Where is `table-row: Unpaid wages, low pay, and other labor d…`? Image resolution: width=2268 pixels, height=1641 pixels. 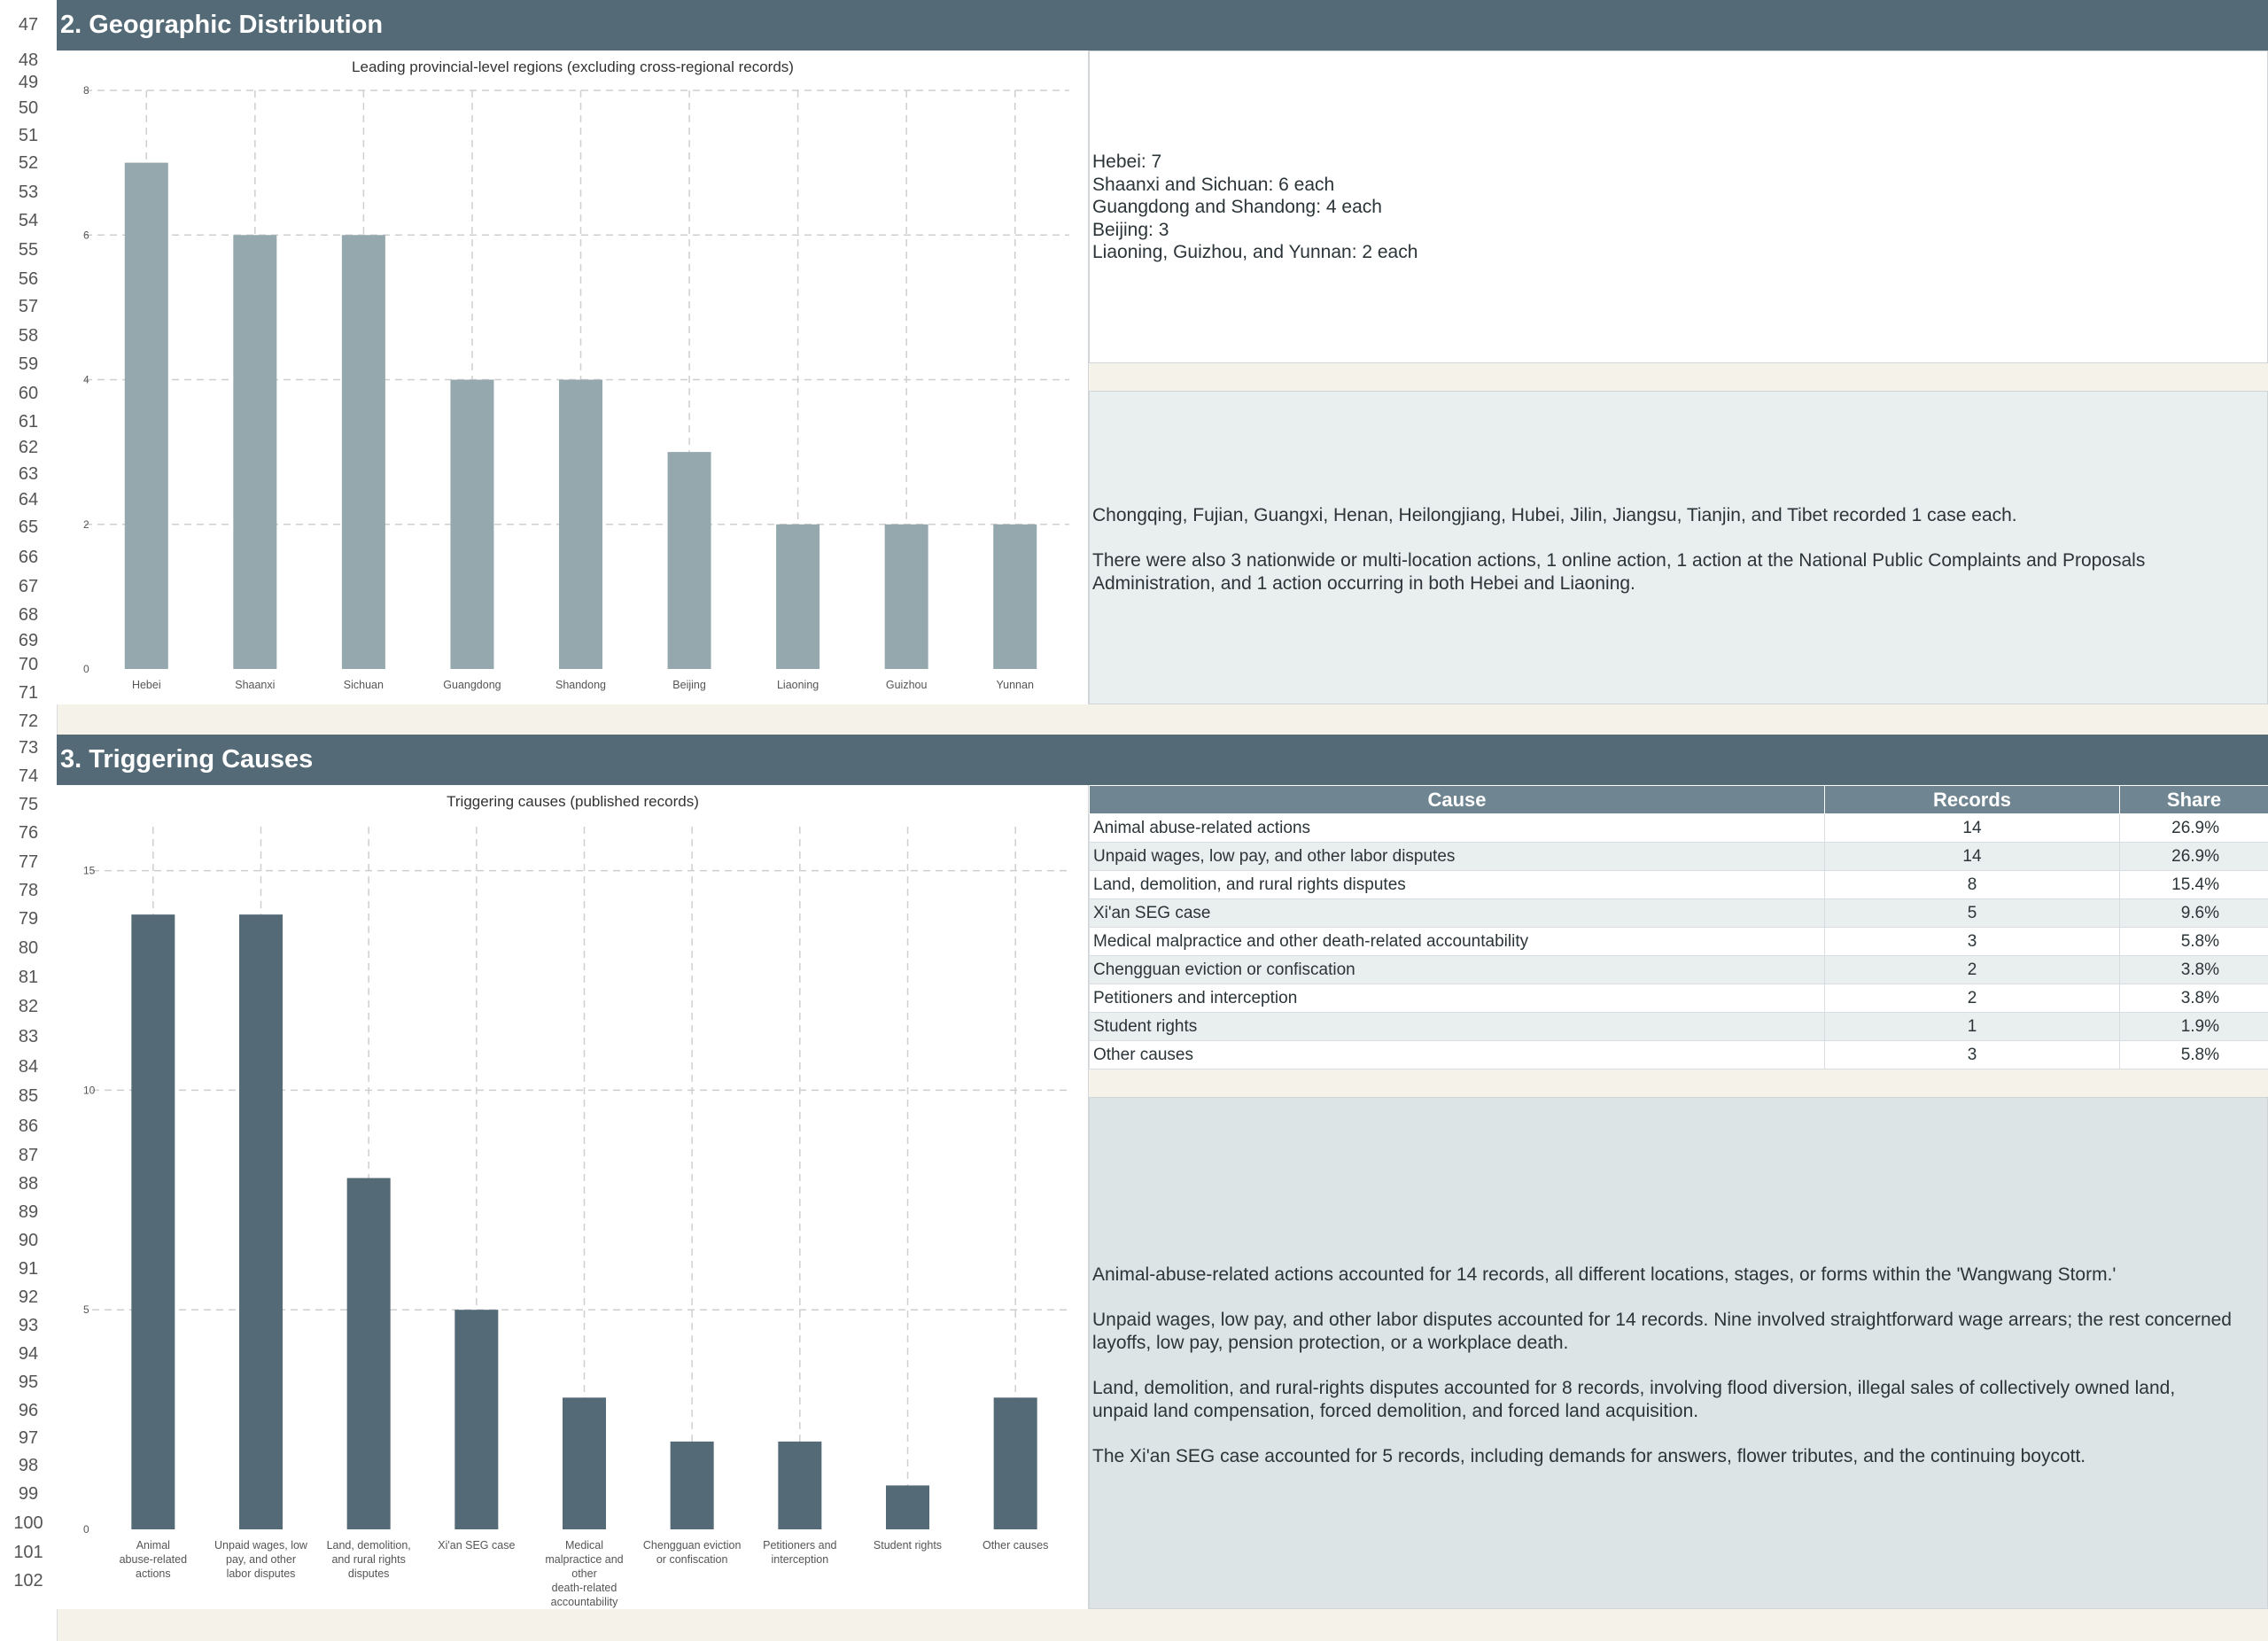
table-row: Unpaid wages, low pay, and other labor d… is located at coordinates (1678, 856).